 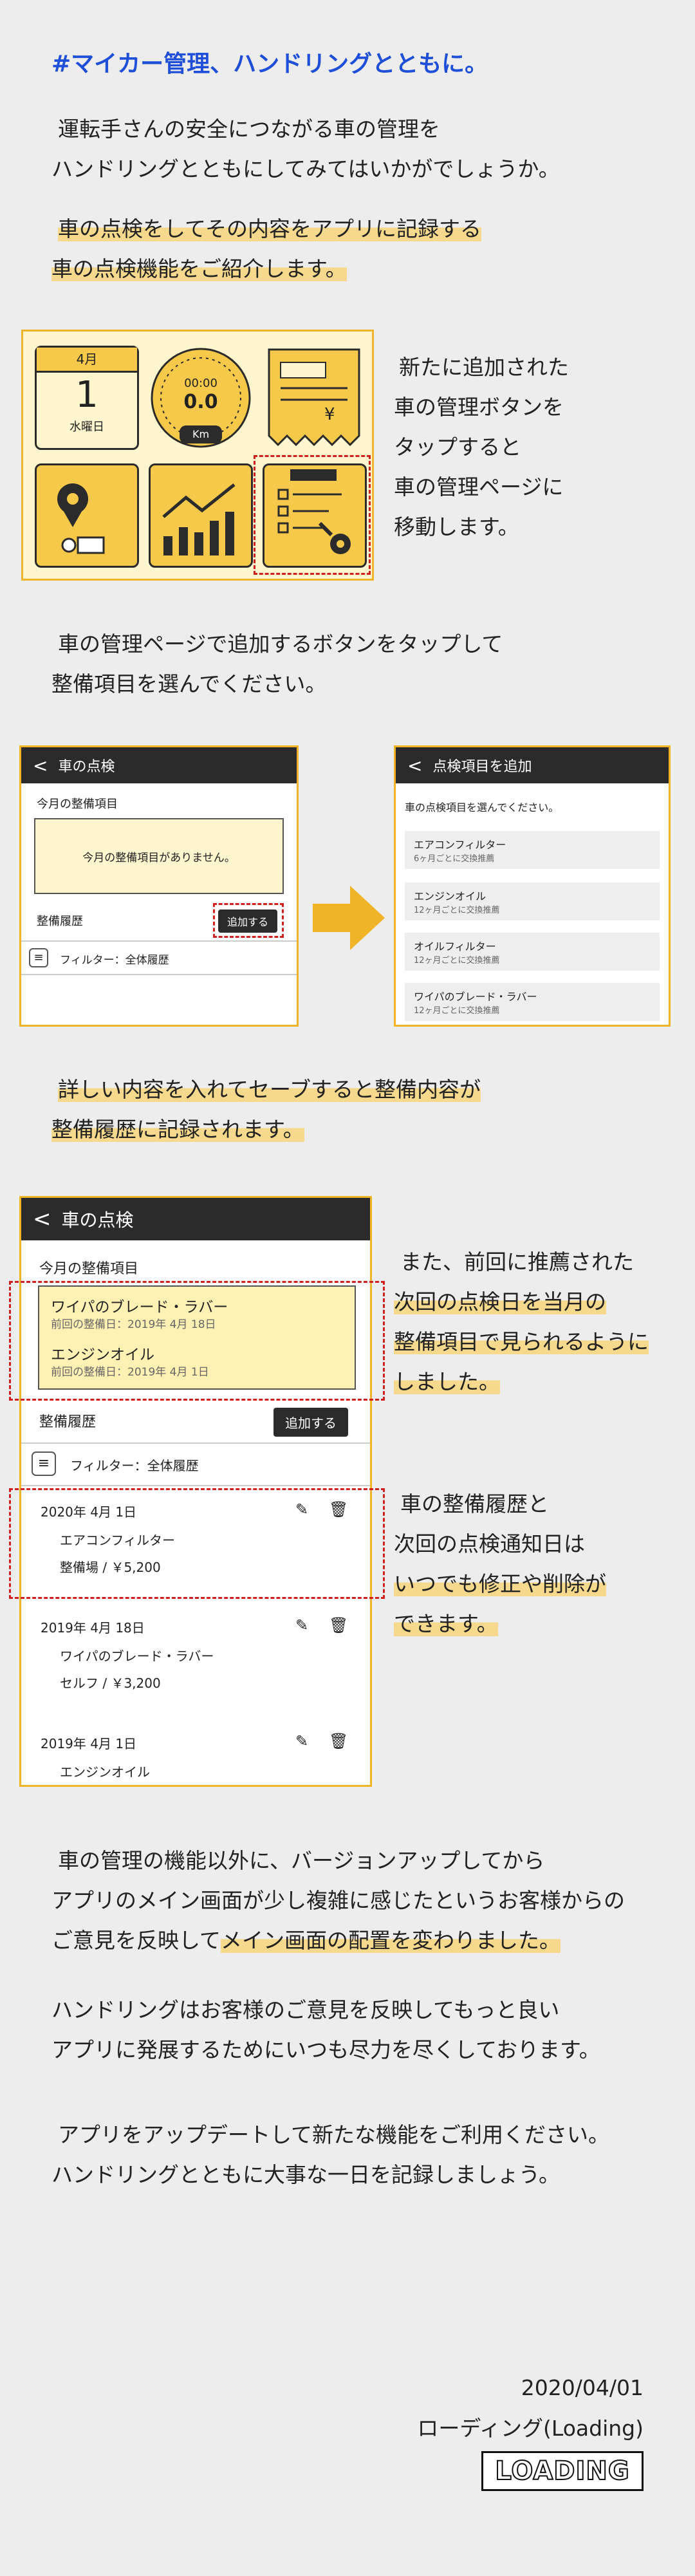 I want to click on item-name: エアコンフィルター, so click(x=460, y=845).